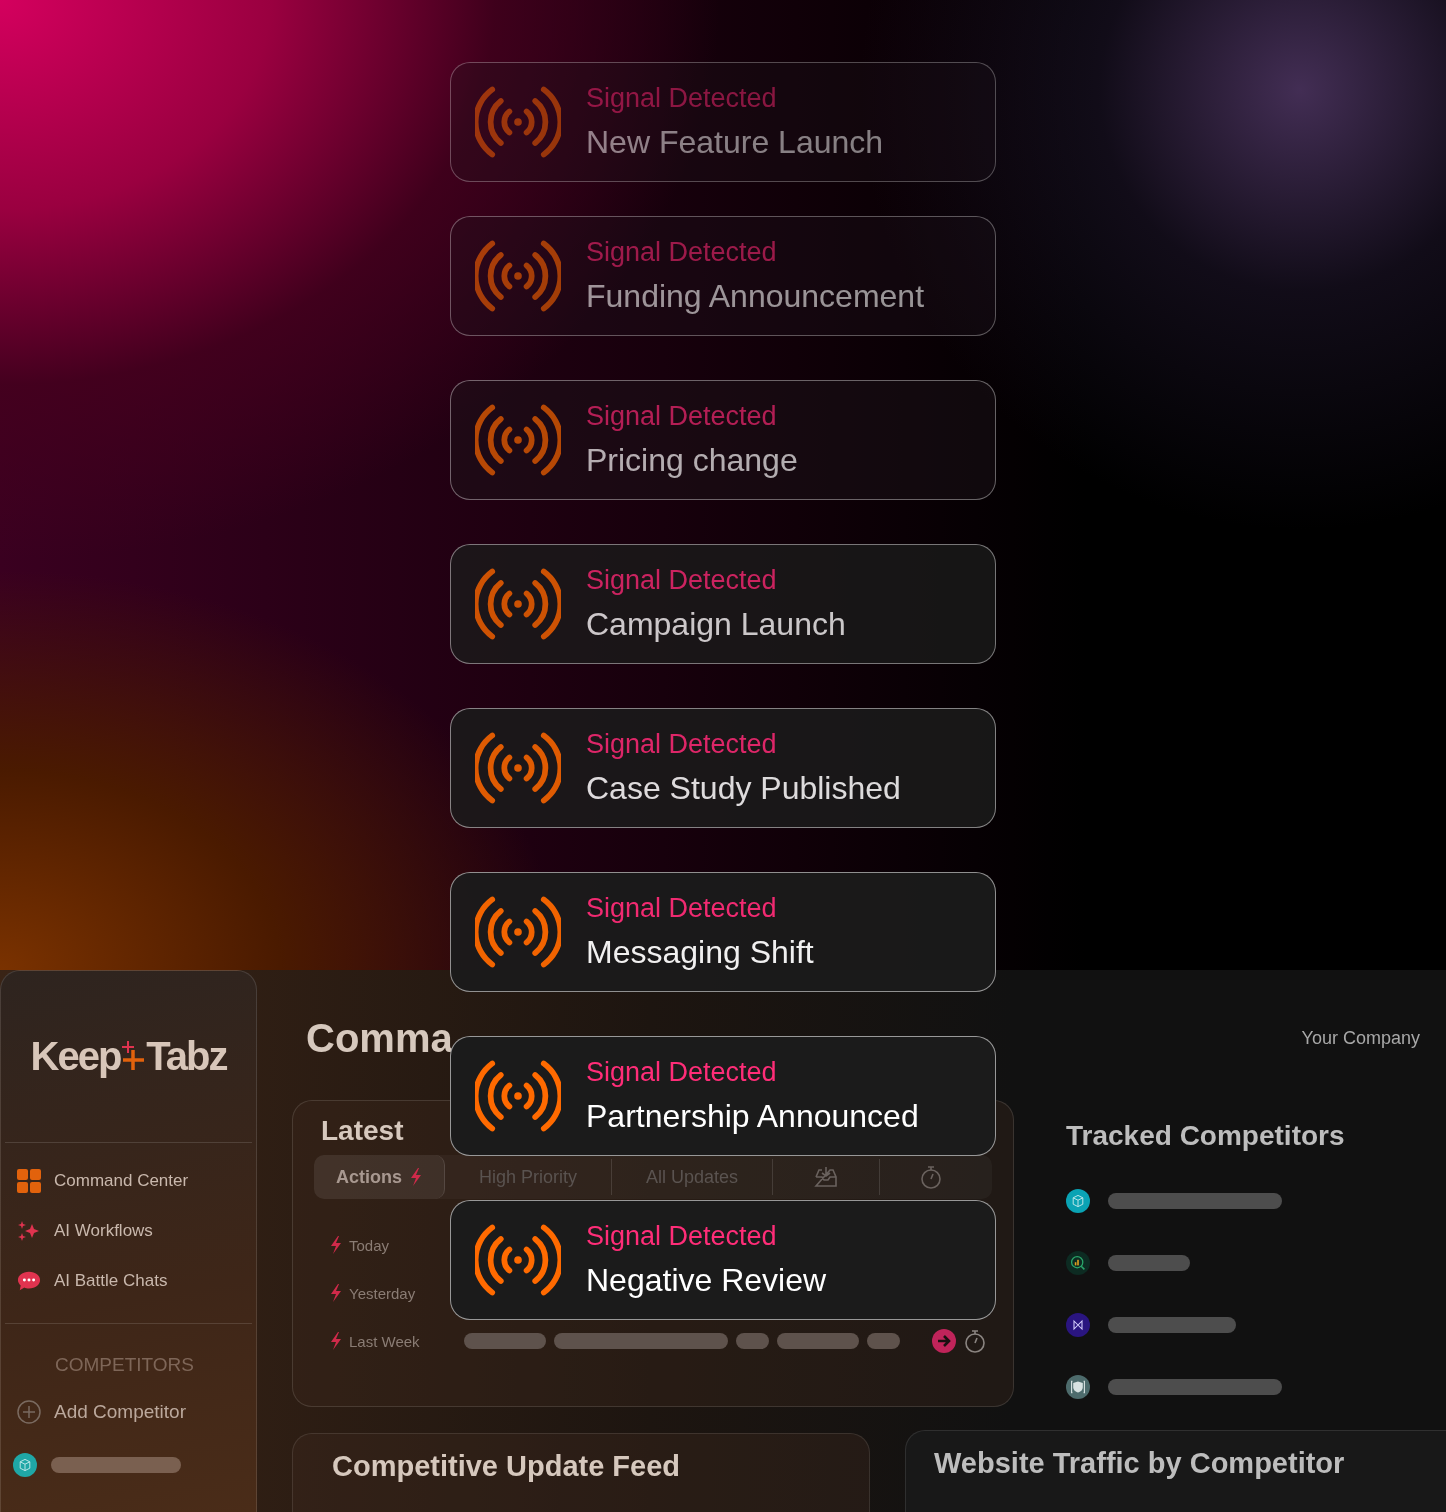 The image size is (1446, 1512). I want to click on nav-item: AI Workflows, so click(128, 1231).